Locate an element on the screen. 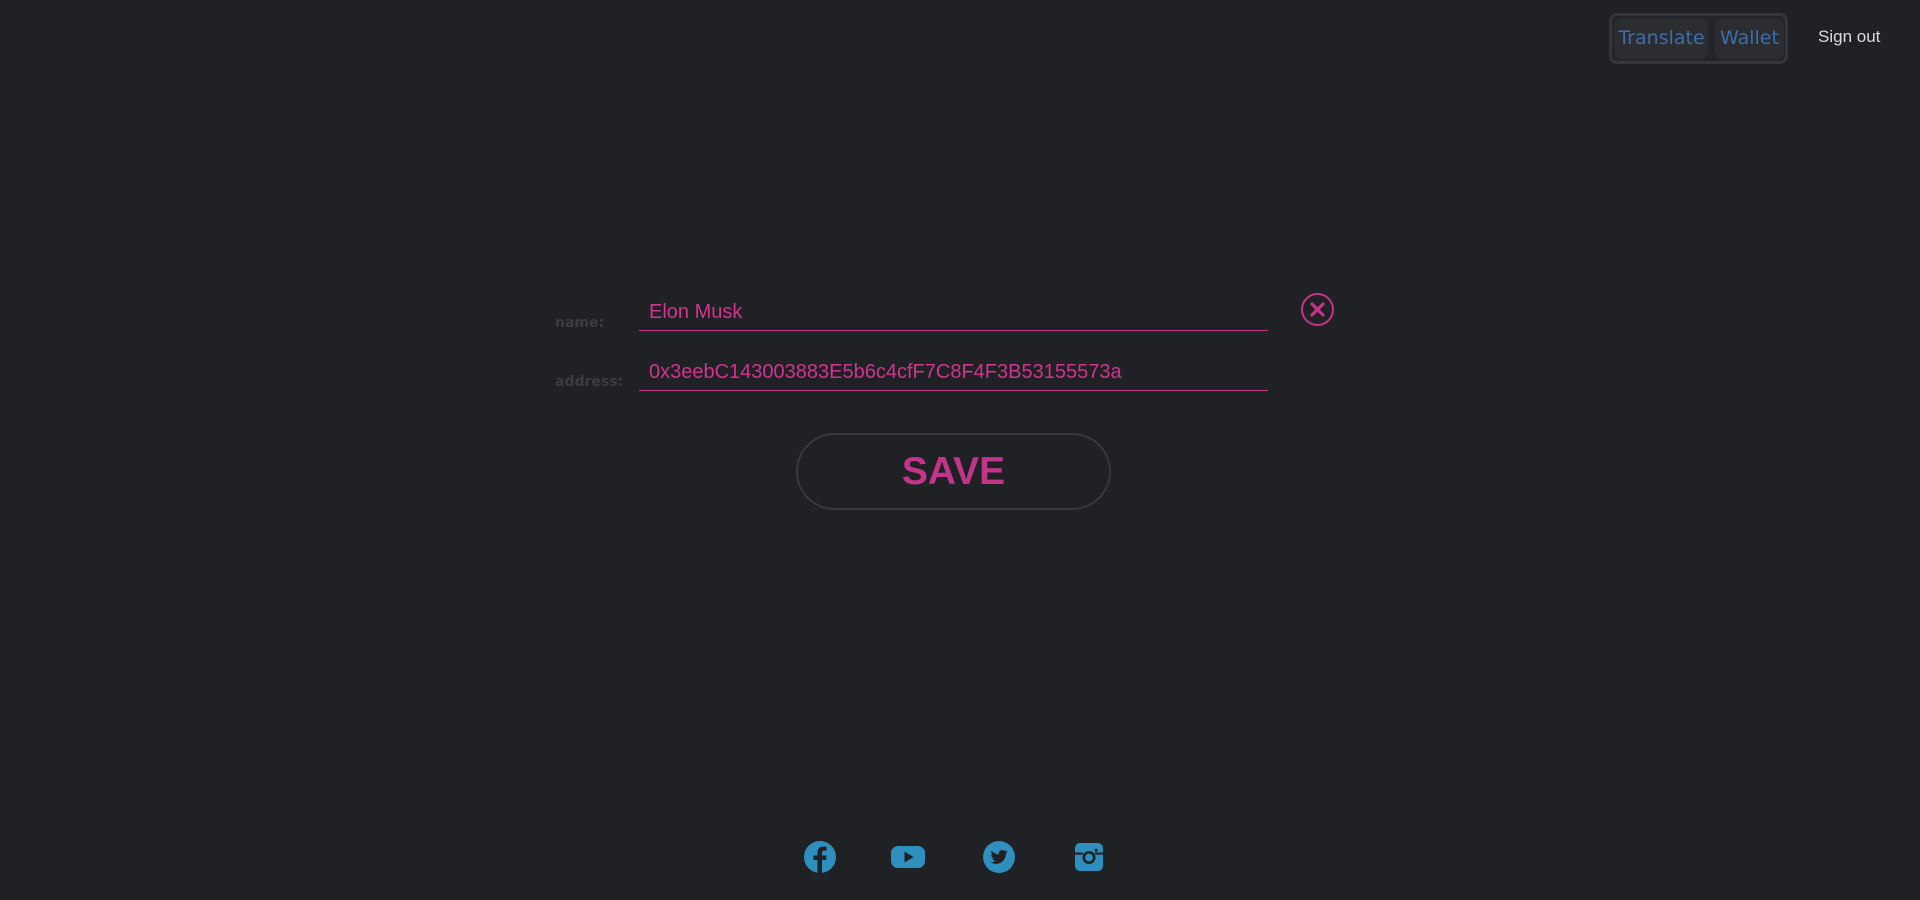 The width and height of the screenshot is (1920, 900). sign-out-link: Sign out is located at coordinates (1849, 37).